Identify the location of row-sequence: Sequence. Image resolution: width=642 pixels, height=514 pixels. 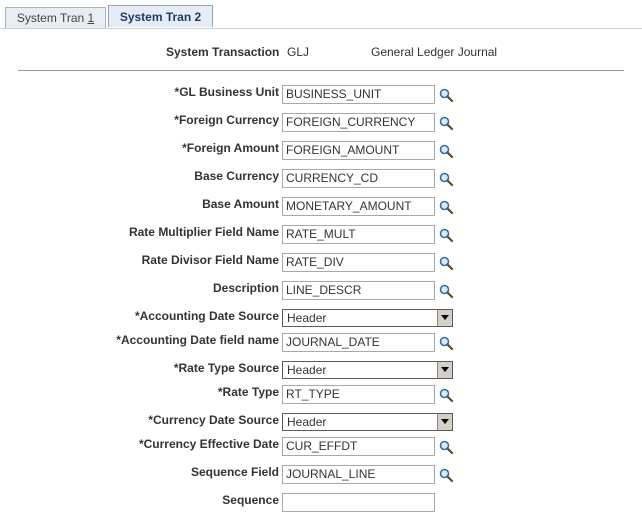
(321, 503).